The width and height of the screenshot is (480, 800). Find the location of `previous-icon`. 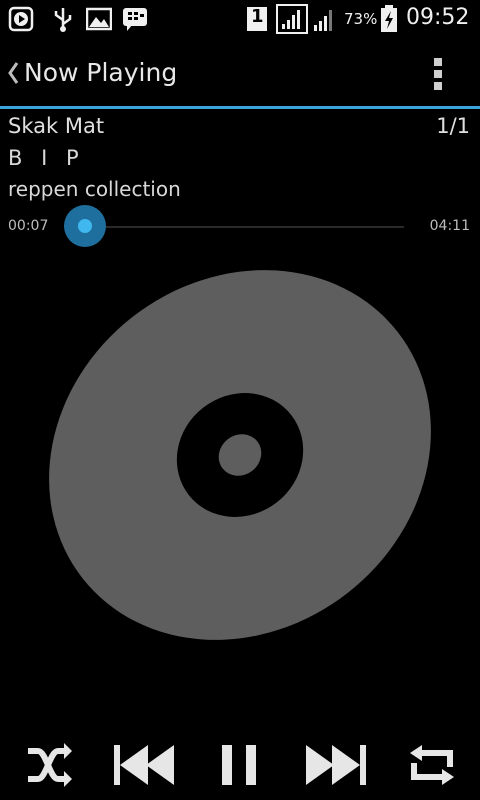

previous-icon is located at coordinates (144, 765).